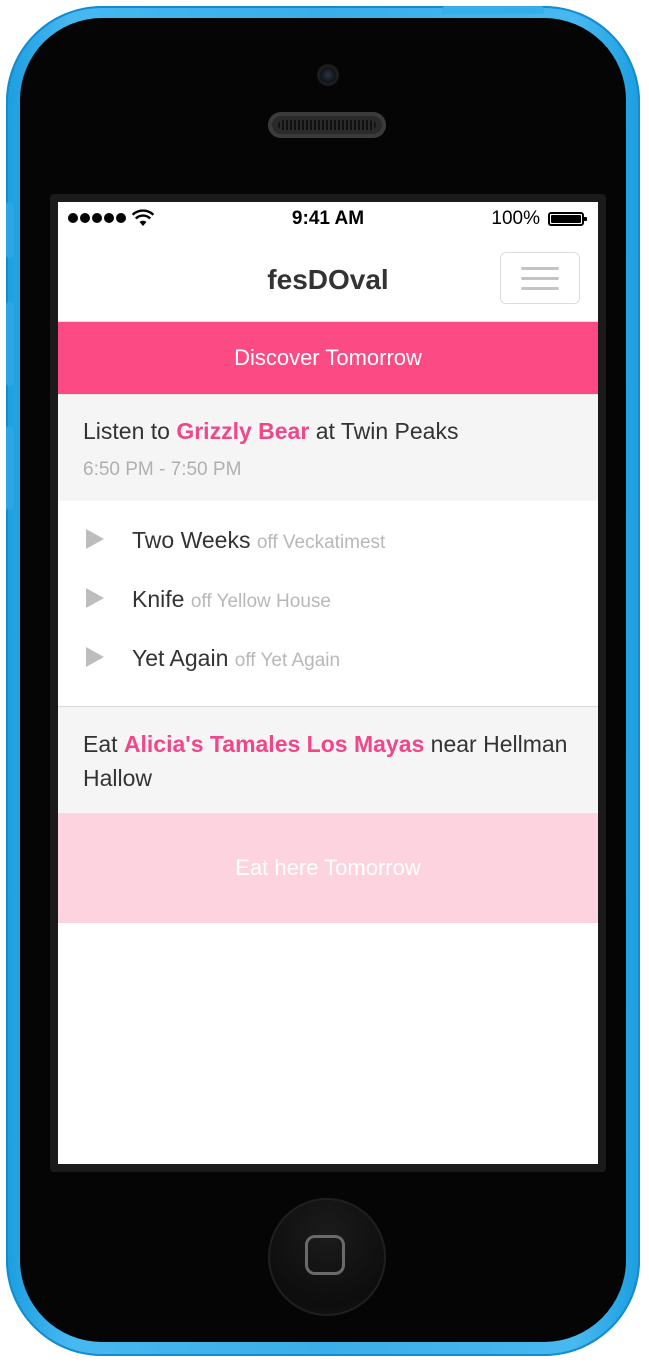 This screenshot has height=1363, width=649. What do you see at coordinates (328, 75) in the screenshot?
I see `front-camera` at bounding box center [328, 75].